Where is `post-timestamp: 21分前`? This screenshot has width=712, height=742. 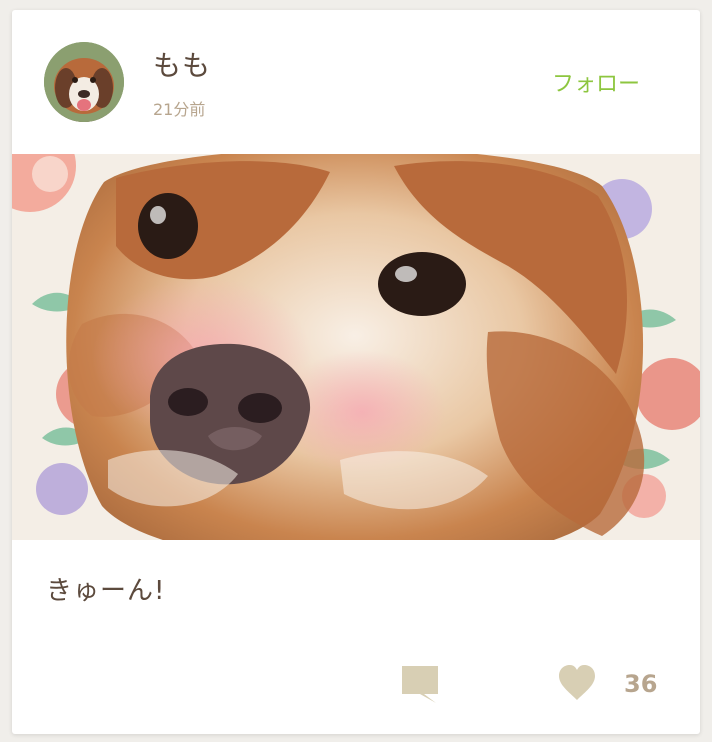
post-timestamp: 21分前 is located at coordinates (179, 109).